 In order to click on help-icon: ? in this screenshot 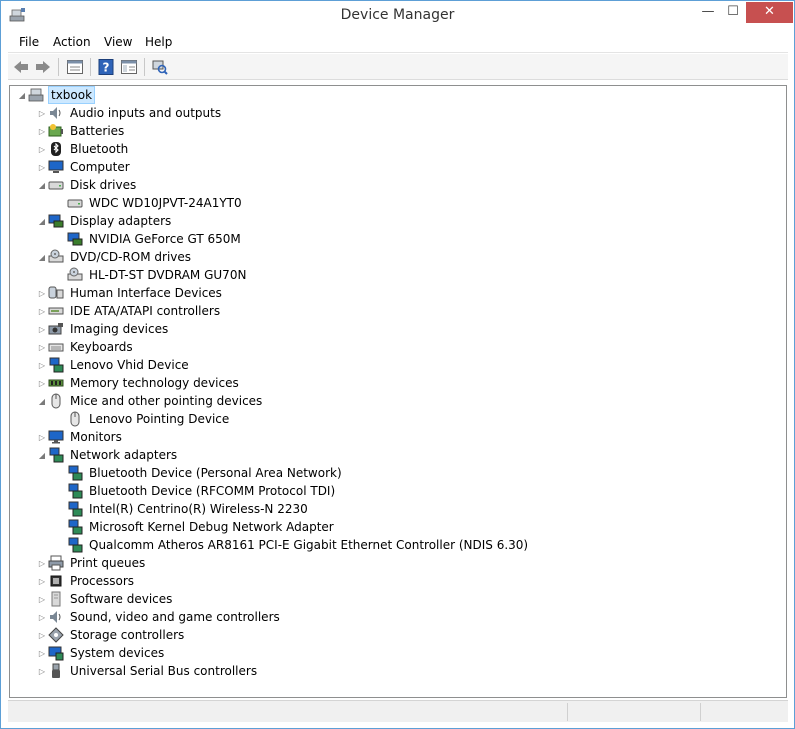, I will do `click(106, 67)`.